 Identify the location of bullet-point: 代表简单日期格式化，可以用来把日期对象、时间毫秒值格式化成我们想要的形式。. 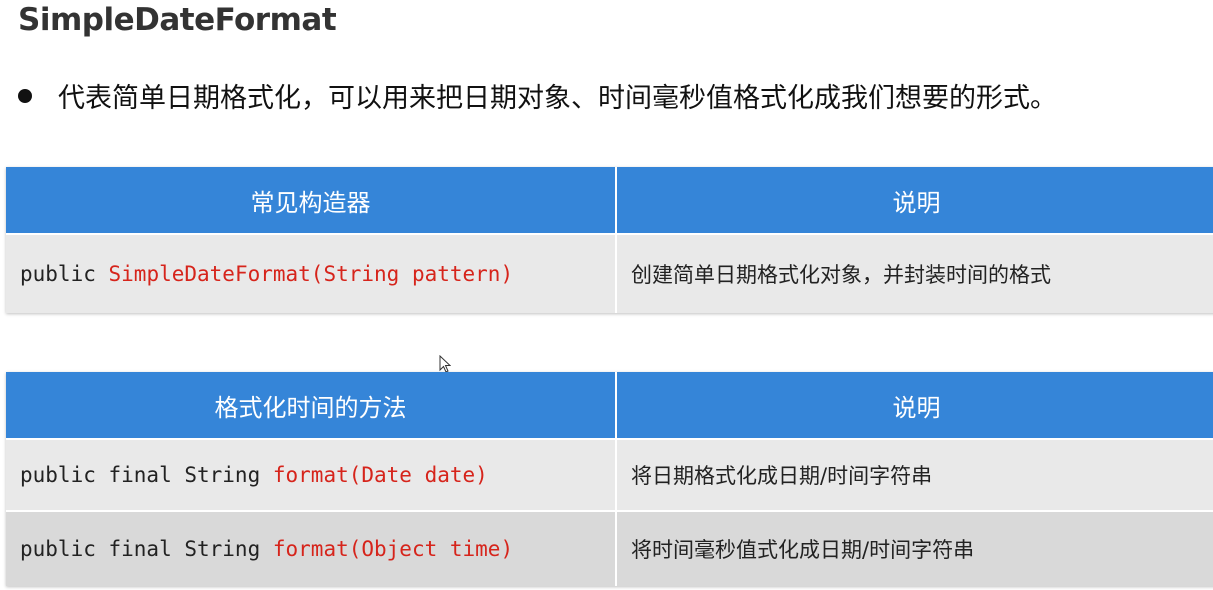
(537, 95).